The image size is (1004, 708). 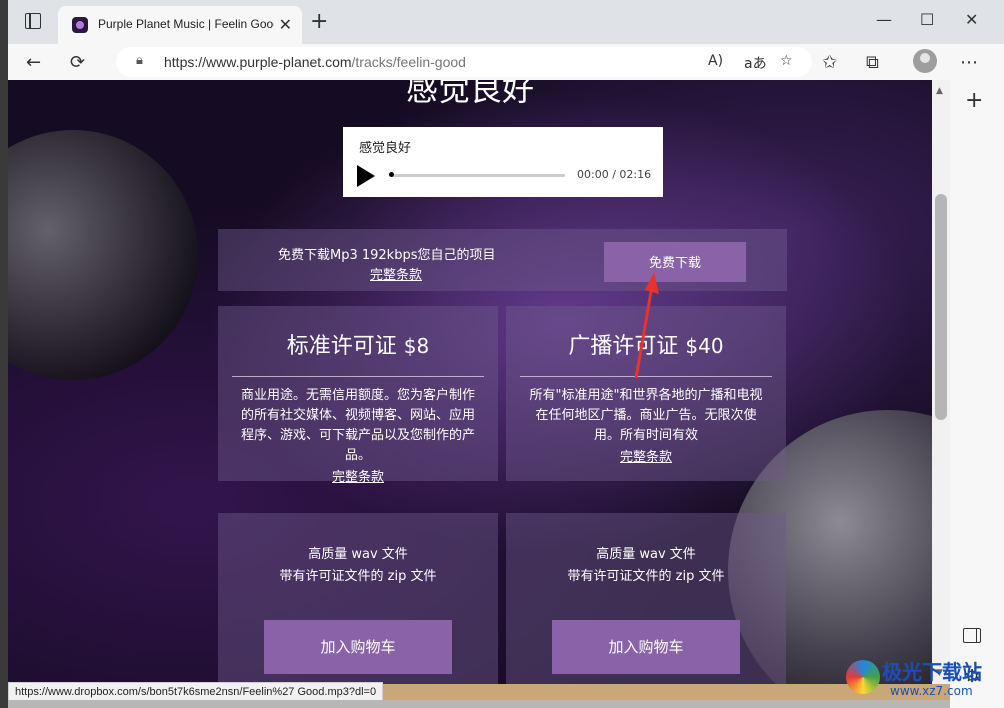 I want to click on page-scrollbar: ▲ ▼, so click(x=941, y=382).